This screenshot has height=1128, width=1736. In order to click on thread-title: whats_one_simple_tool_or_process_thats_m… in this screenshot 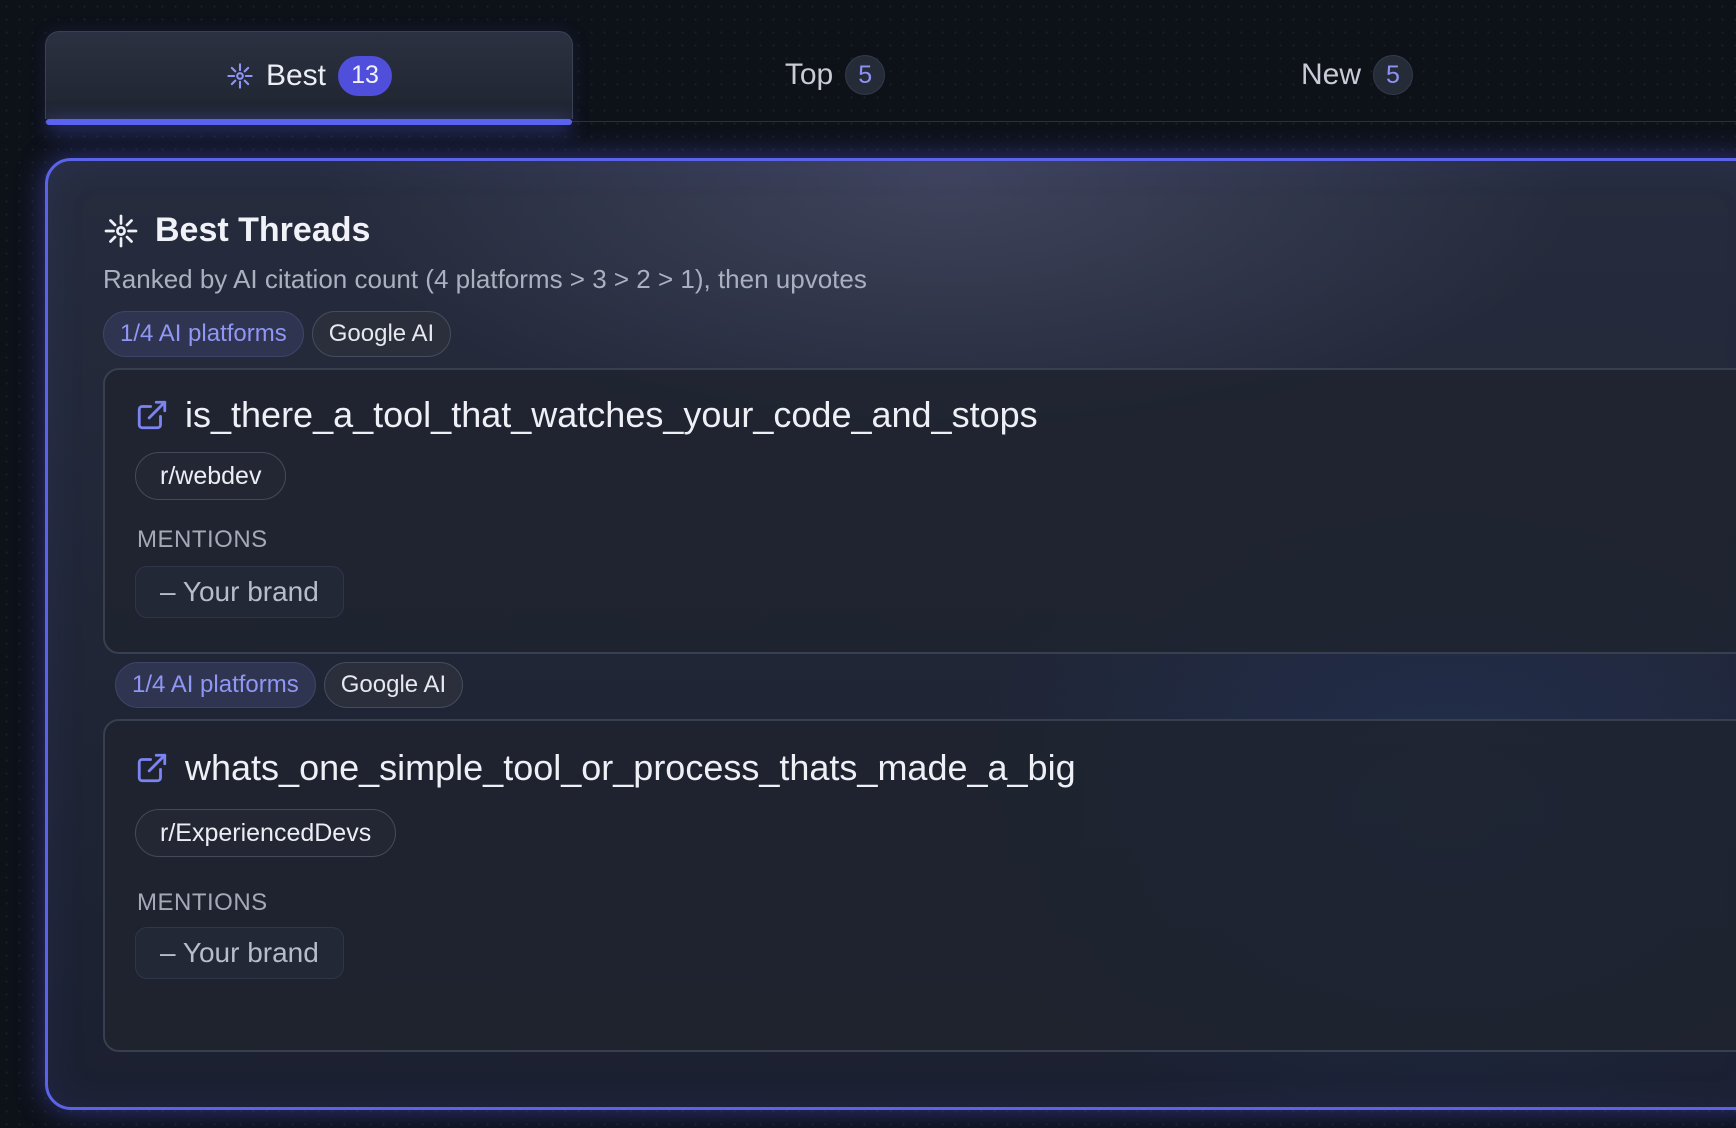, I will do `click(630, 768)`.